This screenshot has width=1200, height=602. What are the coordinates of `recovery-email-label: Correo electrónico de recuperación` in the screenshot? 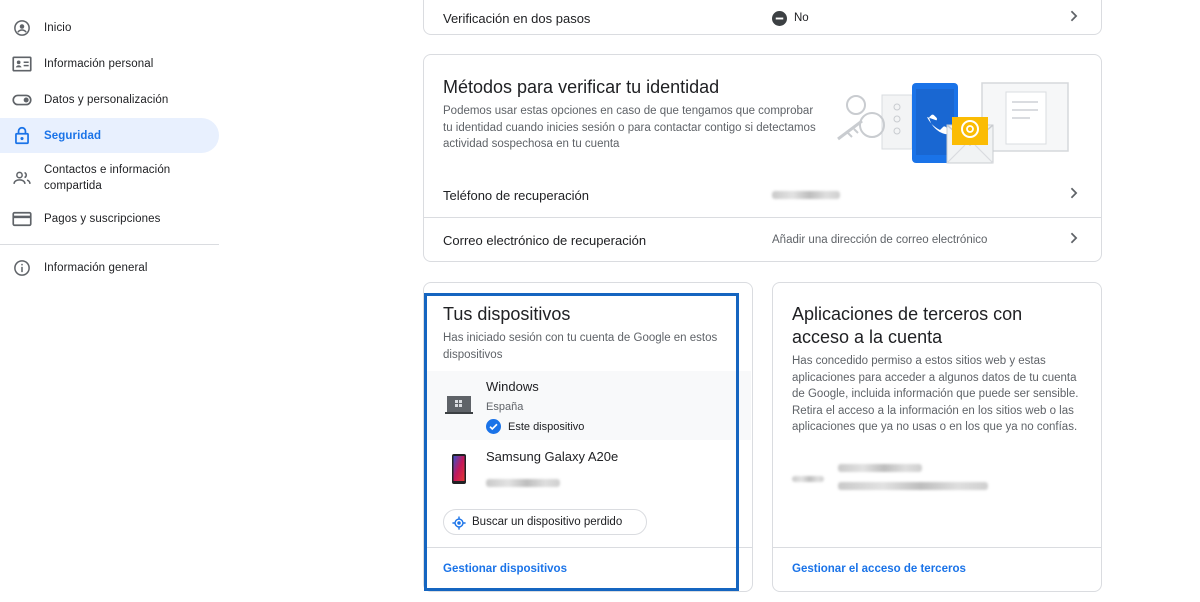 It's located at (545, 240).